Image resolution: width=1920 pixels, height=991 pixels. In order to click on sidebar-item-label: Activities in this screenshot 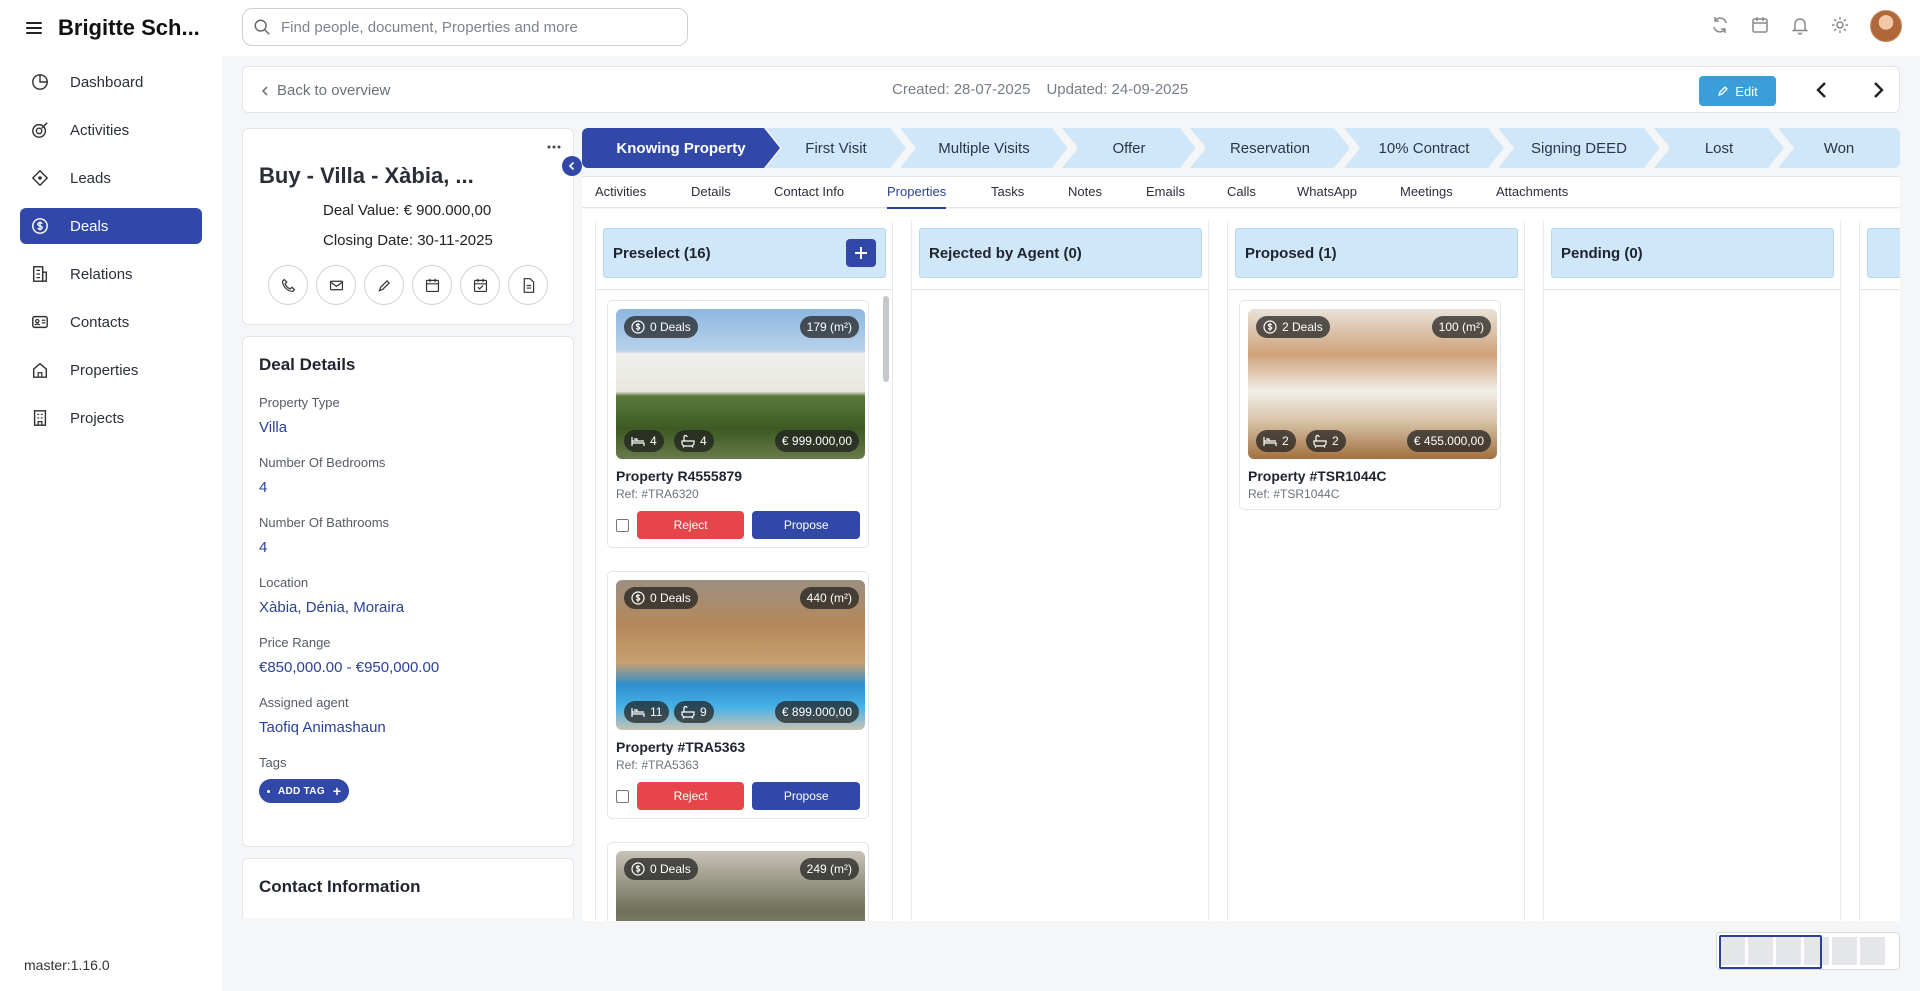, I will do `click(100, 130)`.